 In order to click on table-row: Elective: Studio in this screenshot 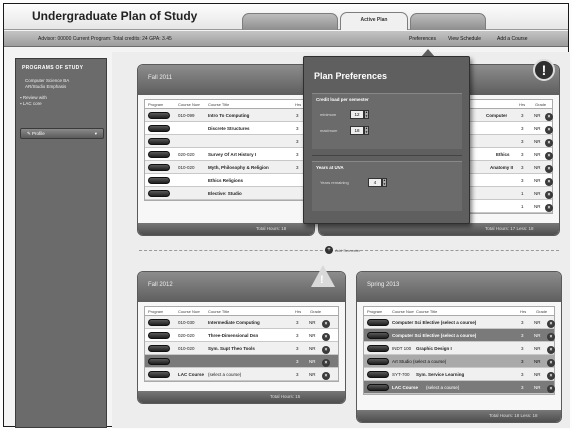, I will do `click(226, 193)`.